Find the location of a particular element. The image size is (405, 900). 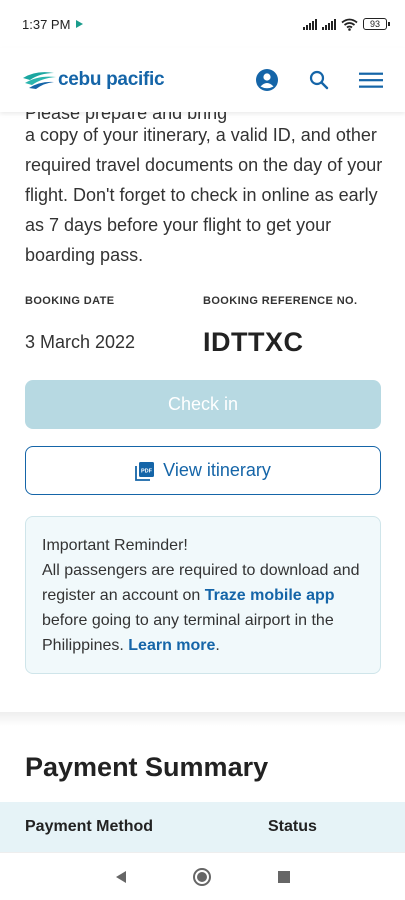

system-nav-bar is located at coordinates (202, 876).